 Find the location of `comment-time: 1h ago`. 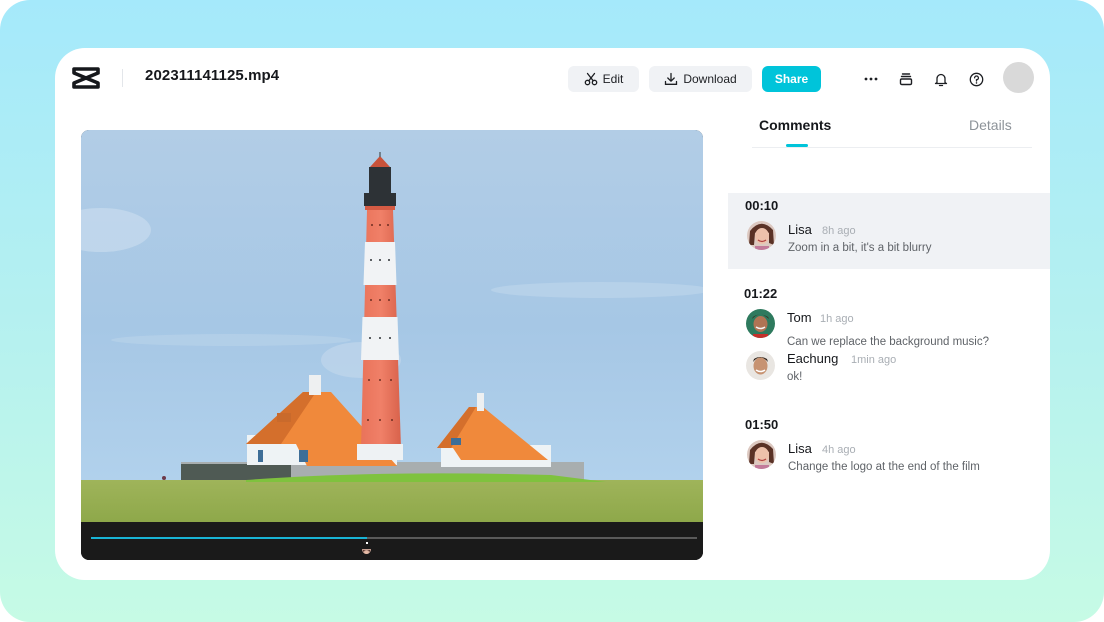

comment-time: 1h ago is located at coordinates (837, 319).